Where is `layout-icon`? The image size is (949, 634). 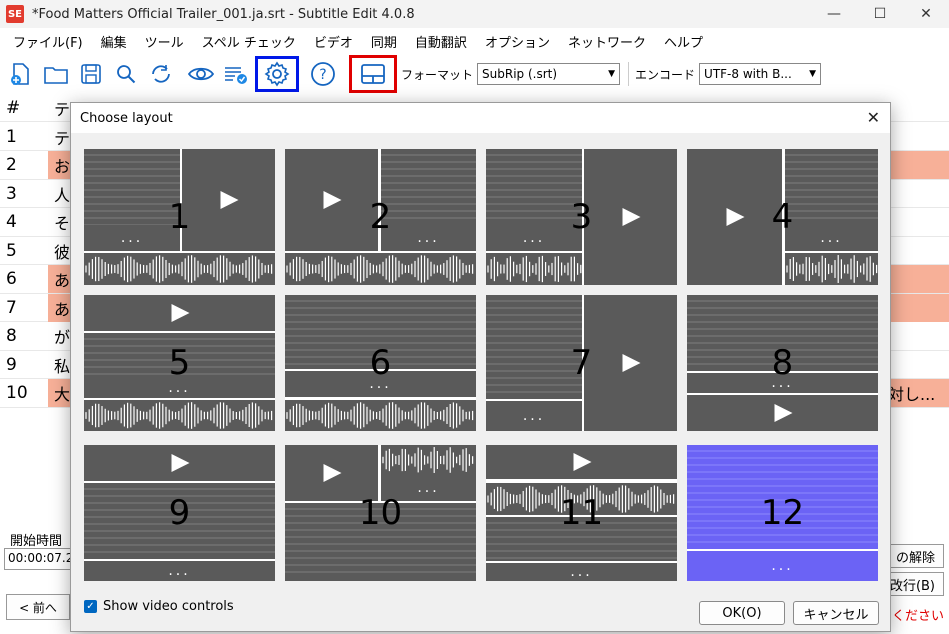
layout-icon is located at coordinates (373, 74).